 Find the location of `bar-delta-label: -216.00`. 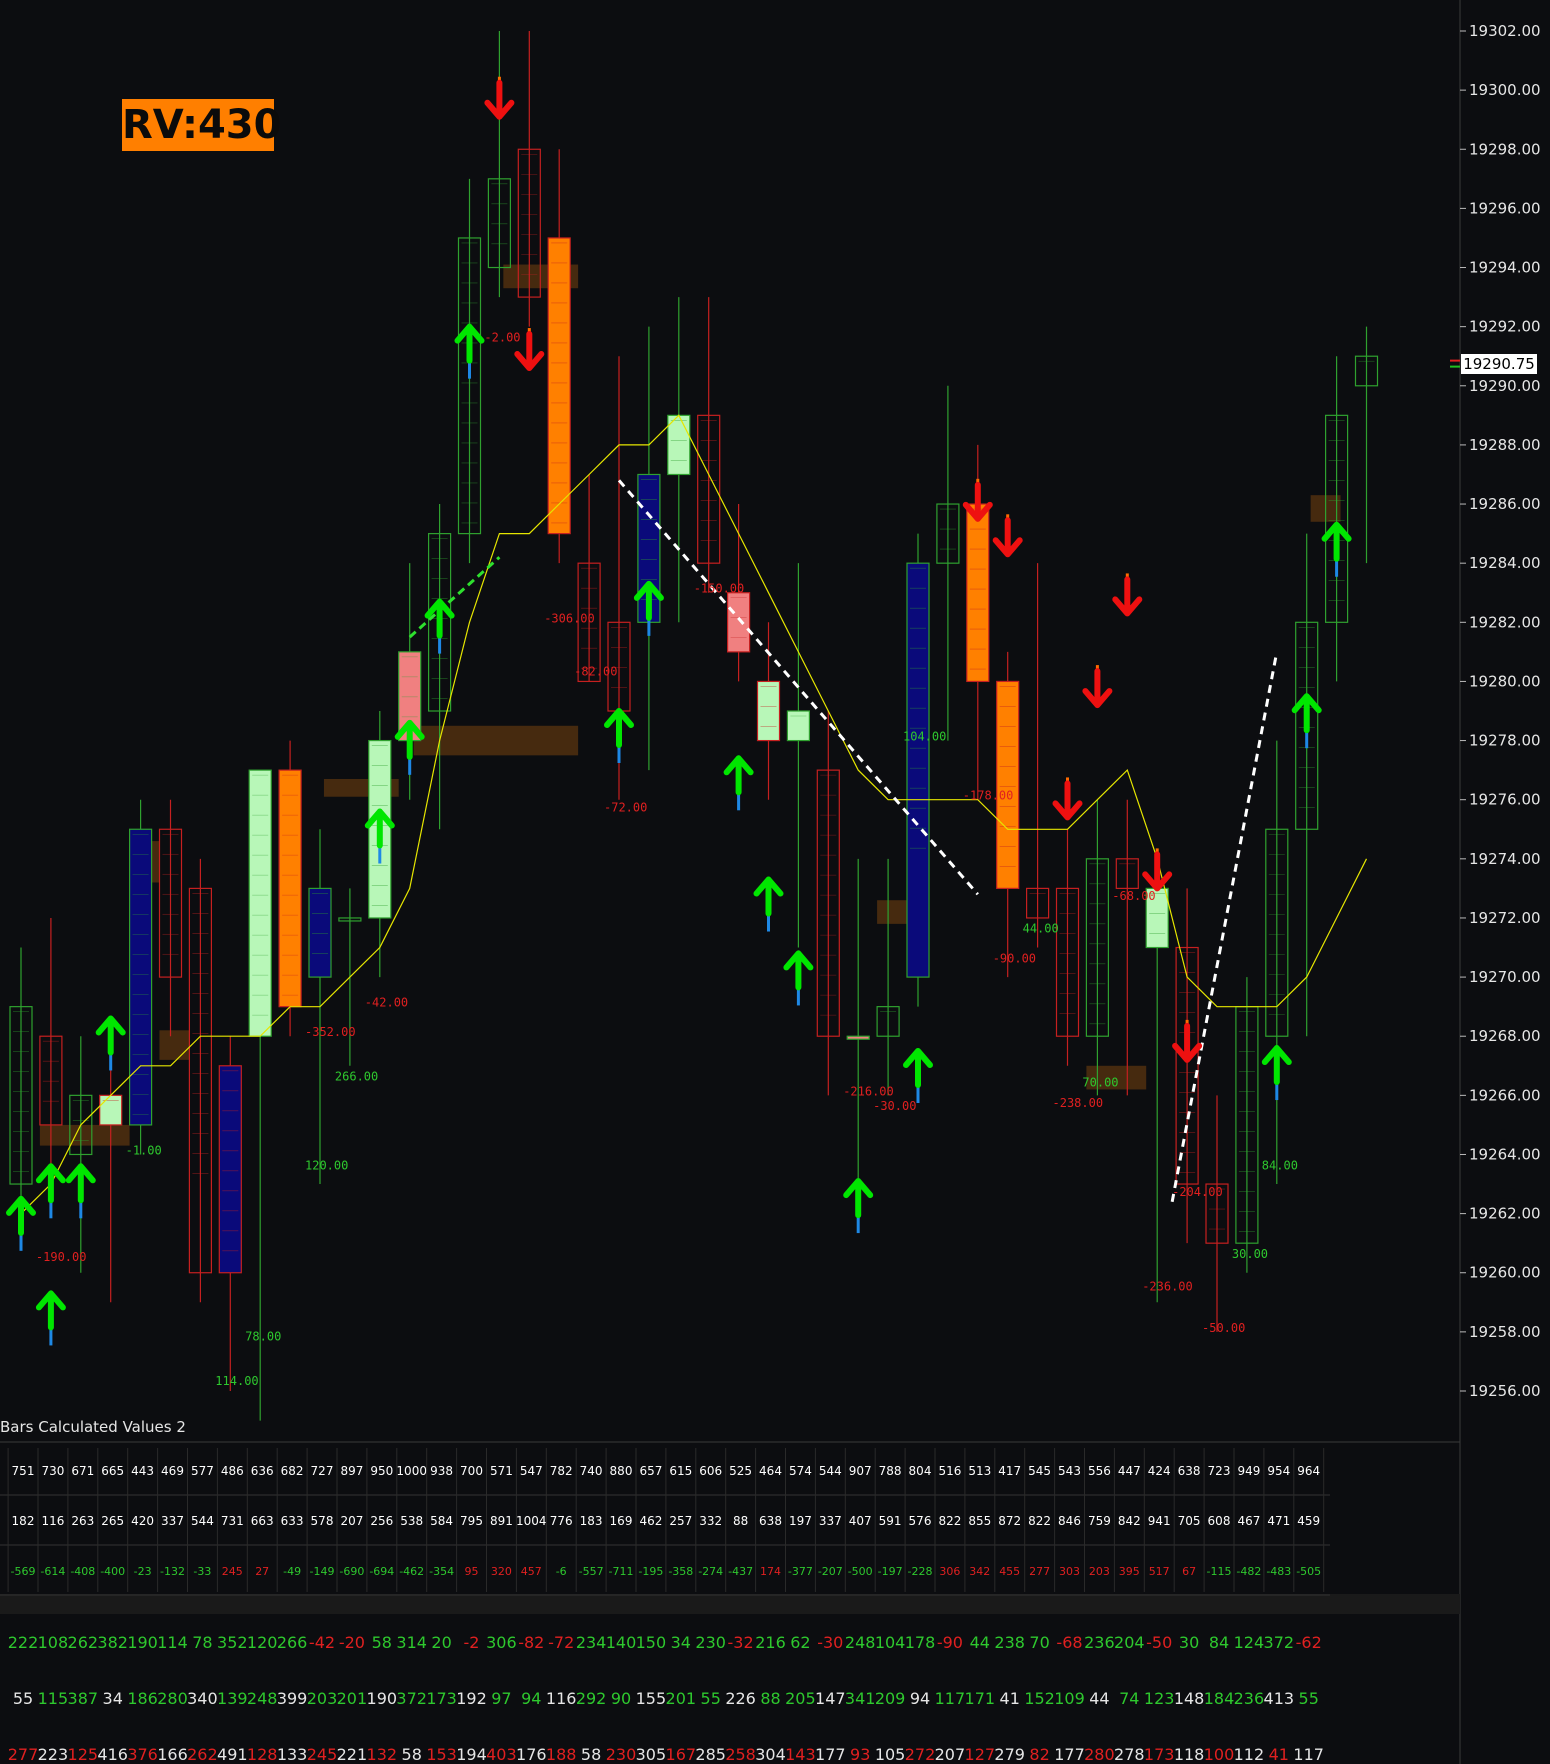

bar-delta-label: -216.00 is located at coordinates (868, 1091).